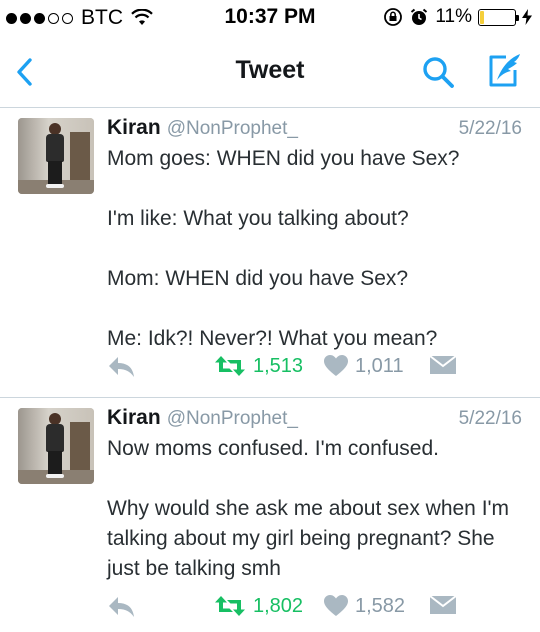  I want to click on battery-icon, so click(498, 17).